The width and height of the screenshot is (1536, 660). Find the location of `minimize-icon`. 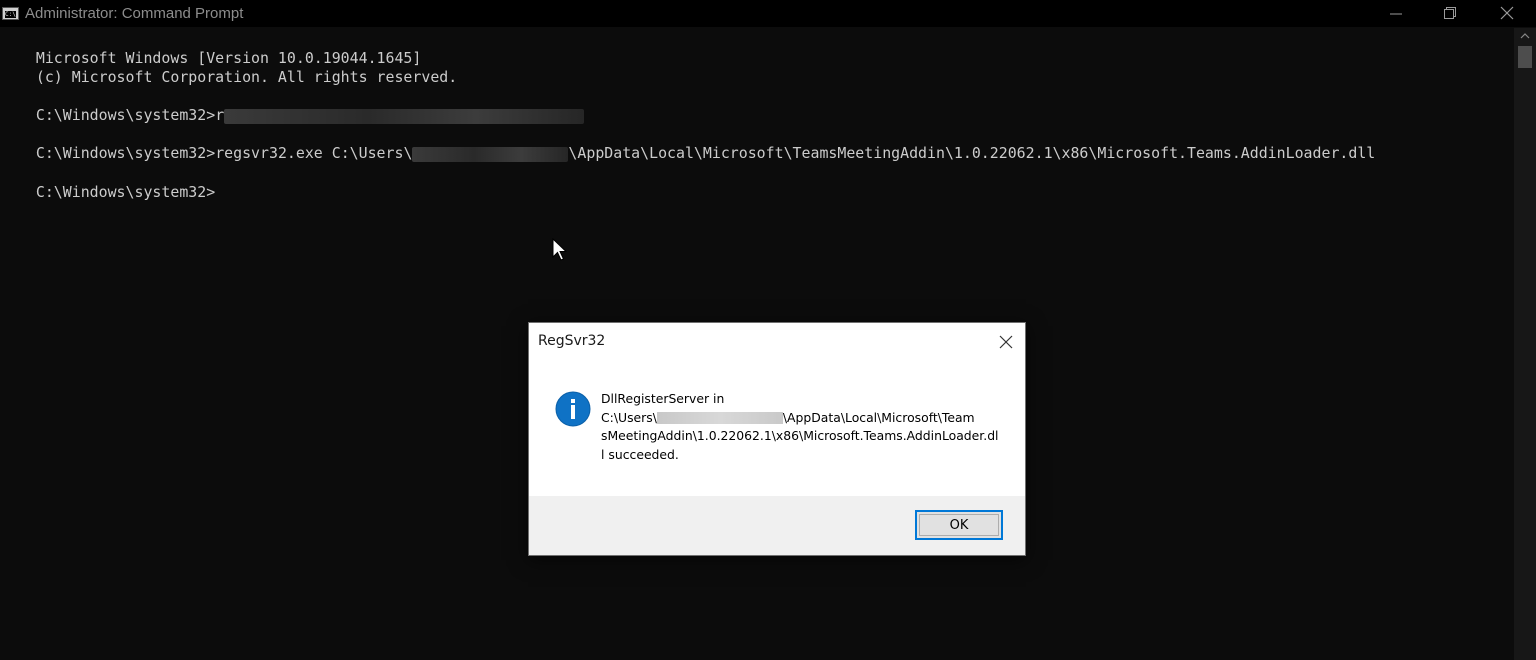

minimize-icon is located at coordinates (1396, 14).